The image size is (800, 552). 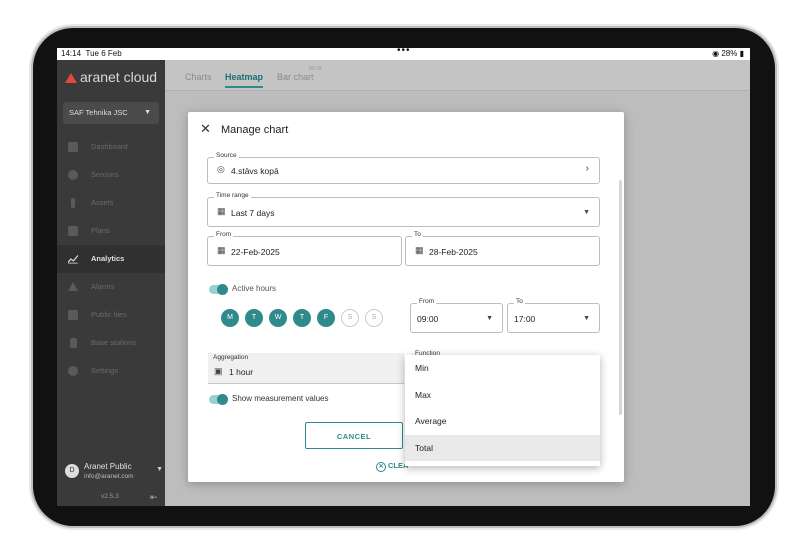 What do you see at coordinates (374, 318) in the screenshot?
I see `day-toggle-sun: S` at bounding box center [374, 318].